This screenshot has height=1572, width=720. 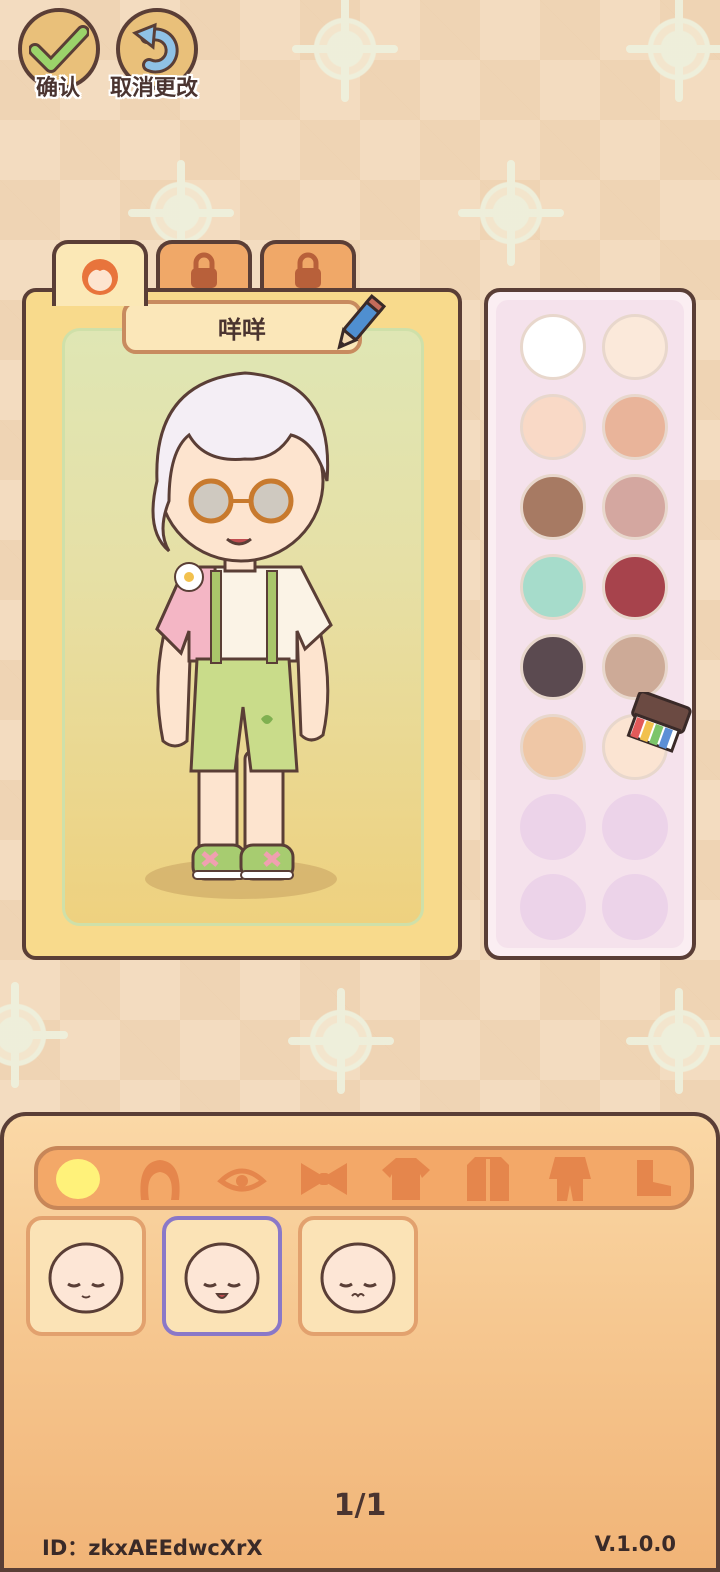 I want to click on character-name: 咩咩, so click(x=242, y=329).